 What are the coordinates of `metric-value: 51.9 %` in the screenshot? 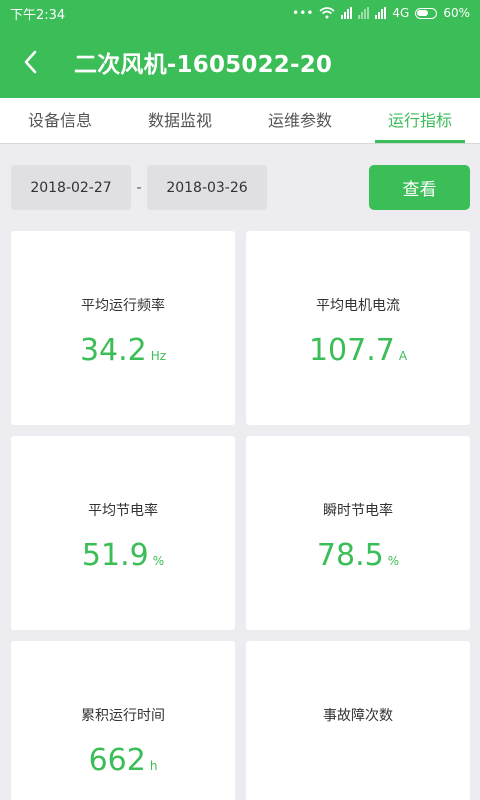 It's located at (123, 555).